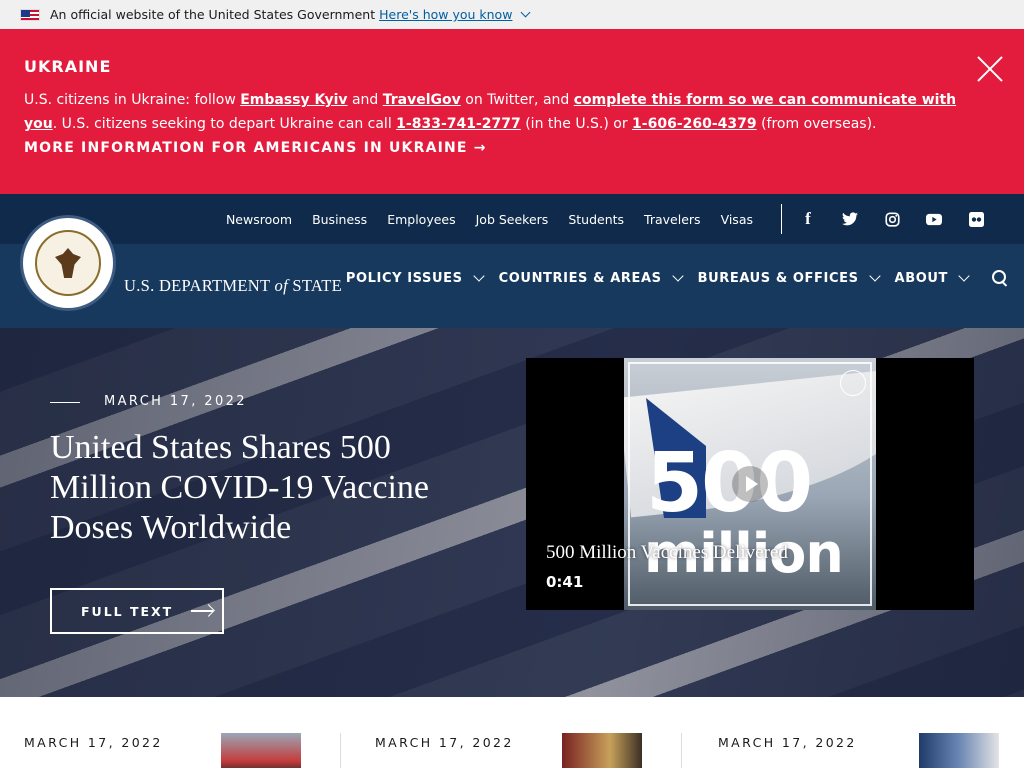 Image resolution: width=1024 pixels, height=768 pixels. I want to click on dept-name-suffix: STATE, so click(315, 285).